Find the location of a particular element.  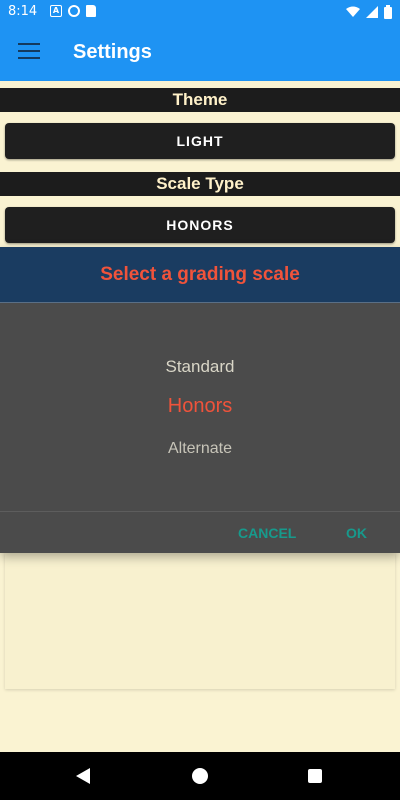

hamburger-menu-icon is located at coordinates (29, 52).